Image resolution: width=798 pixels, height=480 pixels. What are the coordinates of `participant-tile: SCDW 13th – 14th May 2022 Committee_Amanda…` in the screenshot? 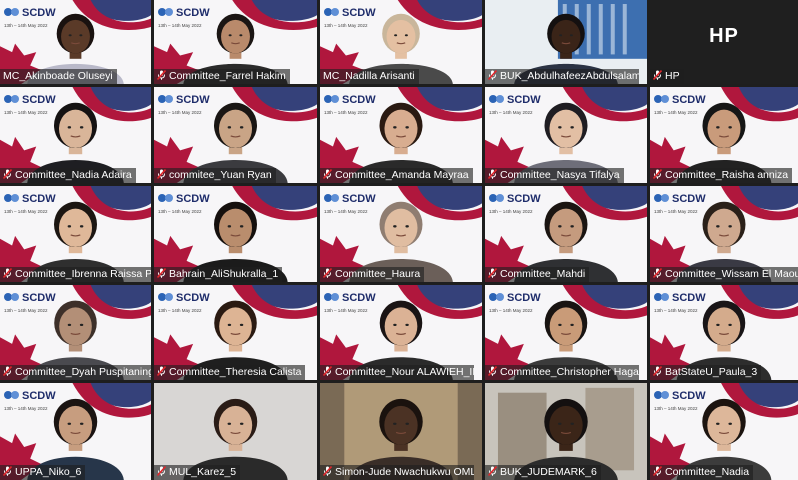 It's located at (401, 135).